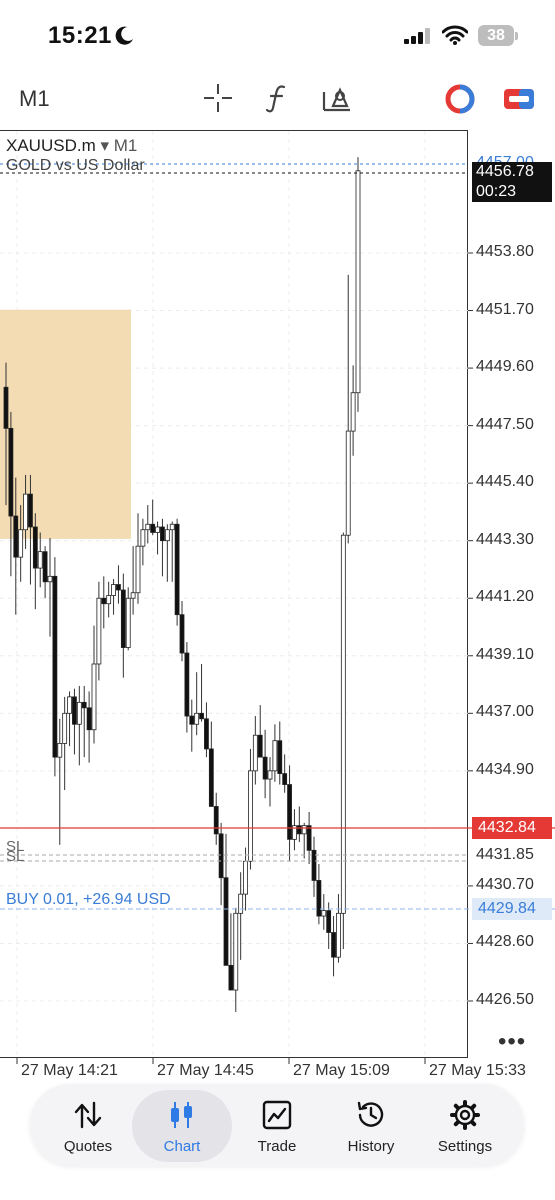 The height and width of the screenshot is (1200, 555). I want to click on price-axis-label: 4430.70, so click(505, 884).